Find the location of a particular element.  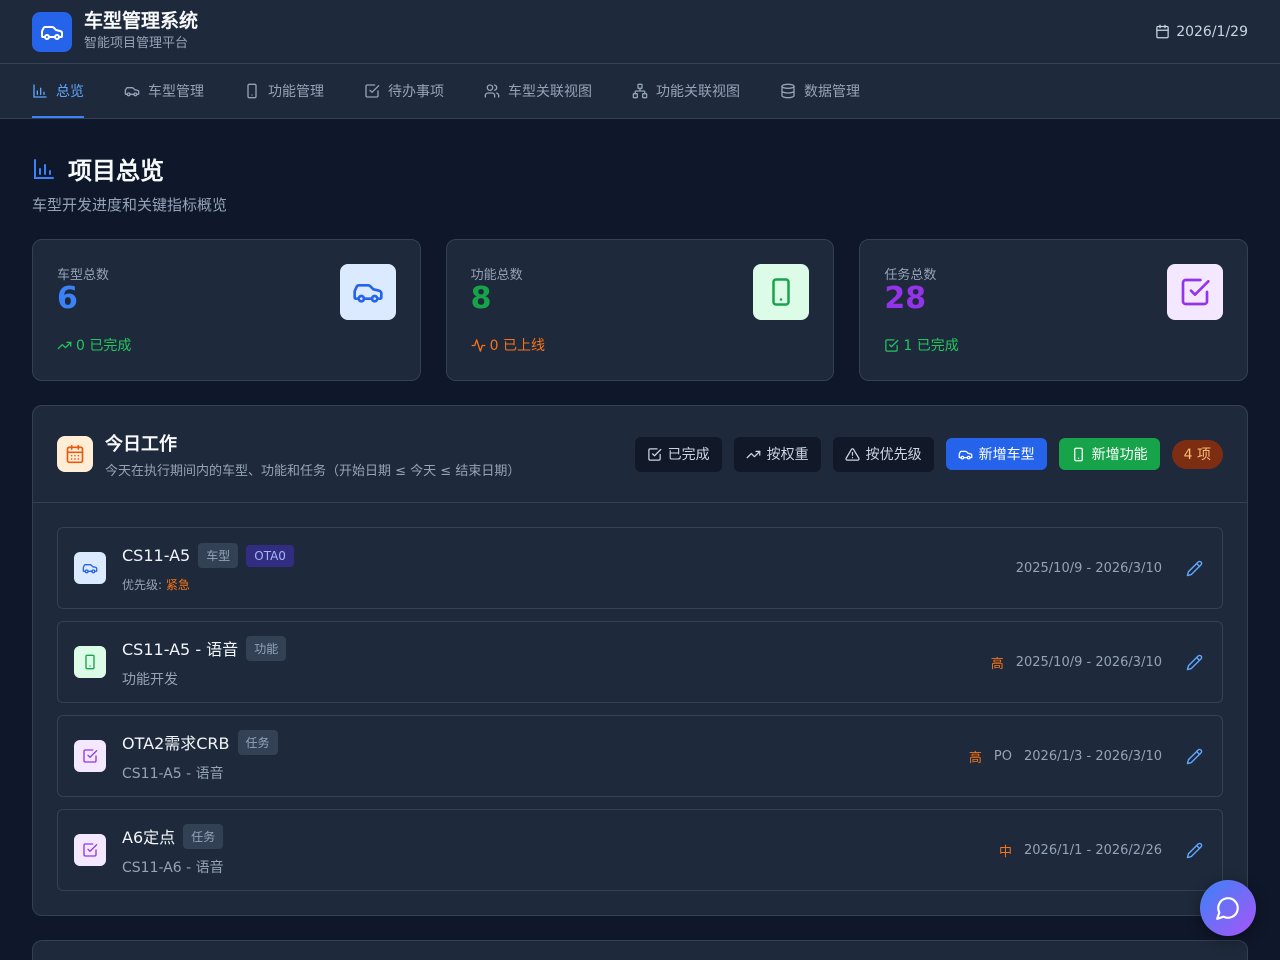

page-subtitle: 车型开发进度和关键指标概览 is located at coordinates (130, 205).